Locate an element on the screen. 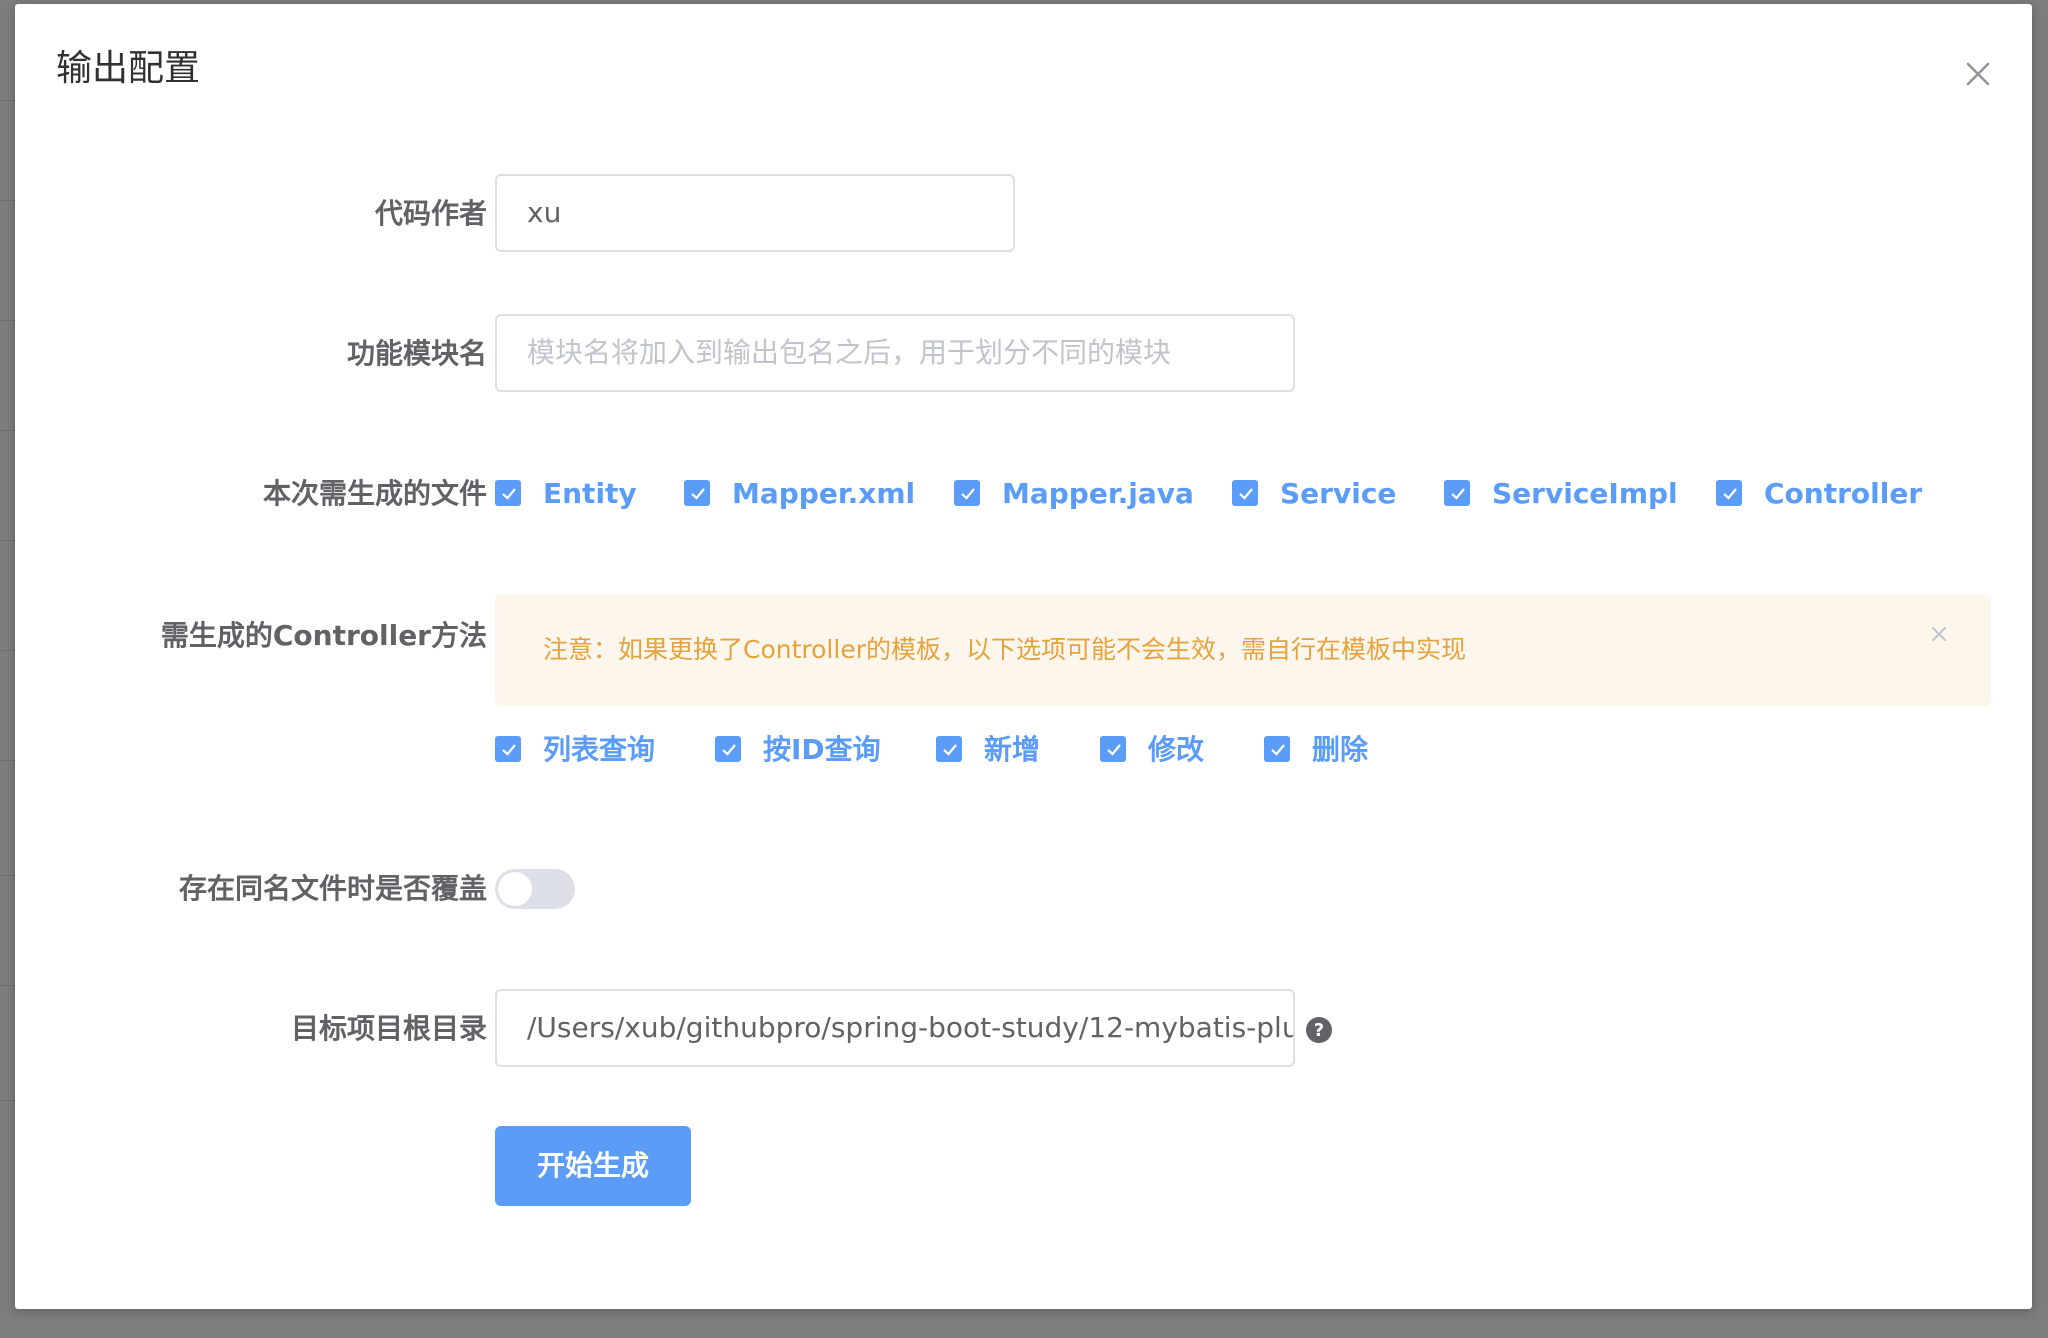  checkbox-label: 修改 is located at coordinates (1176, 749).